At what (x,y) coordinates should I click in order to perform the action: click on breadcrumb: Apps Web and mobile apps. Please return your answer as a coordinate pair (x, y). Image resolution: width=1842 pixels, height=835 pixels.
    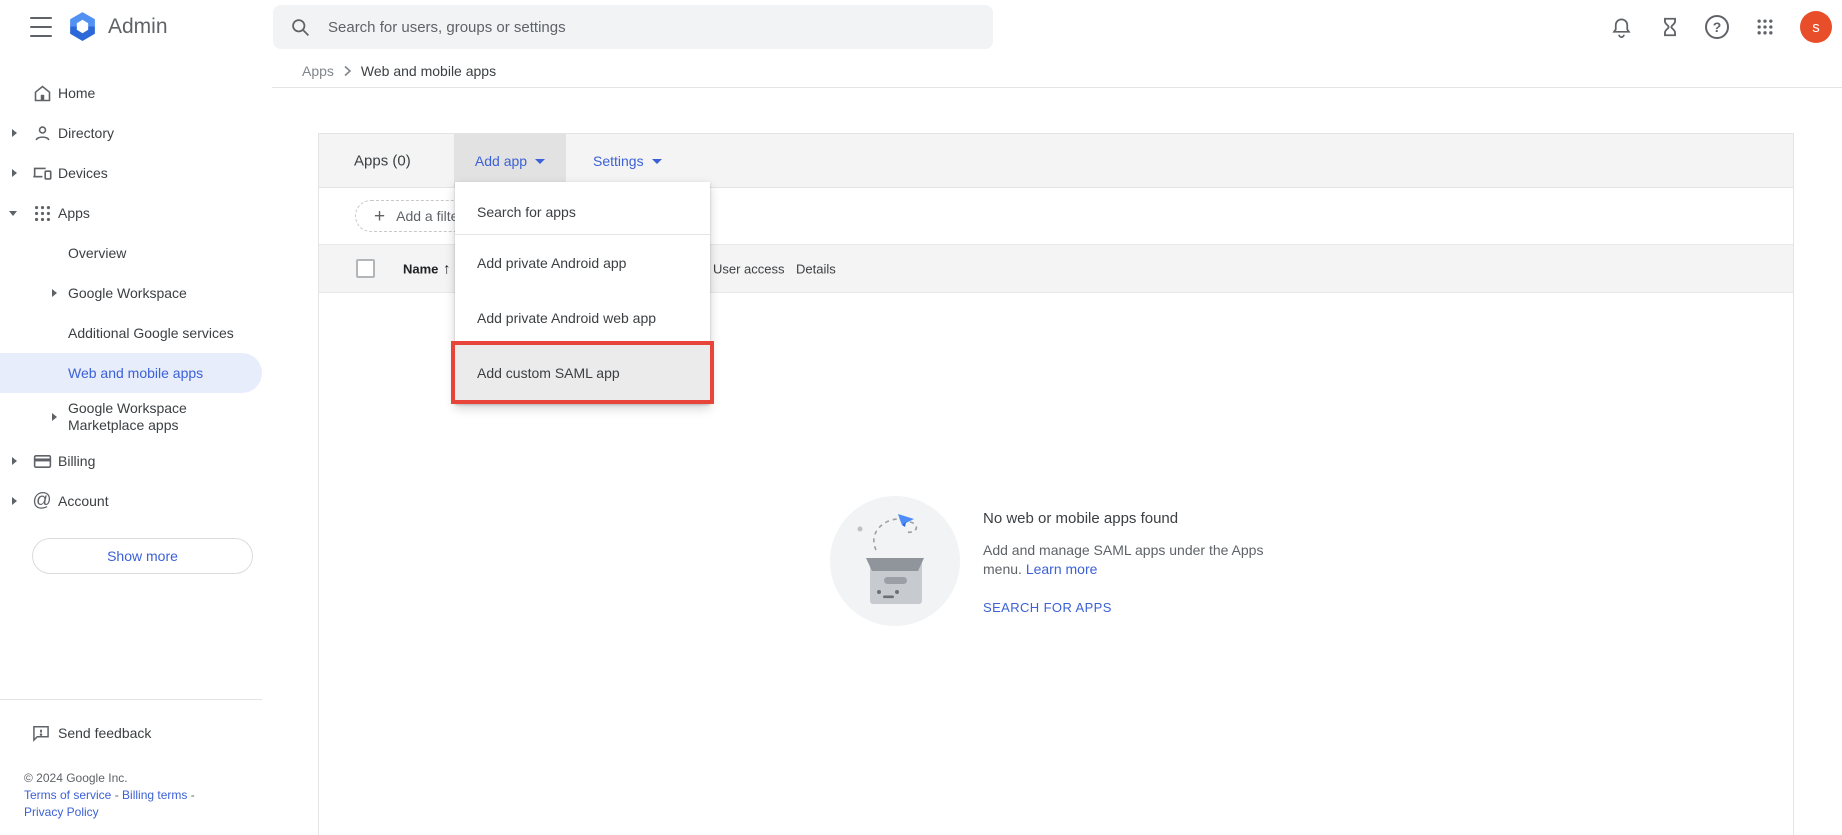
    Looking at the image, I should click on (1057, 71).